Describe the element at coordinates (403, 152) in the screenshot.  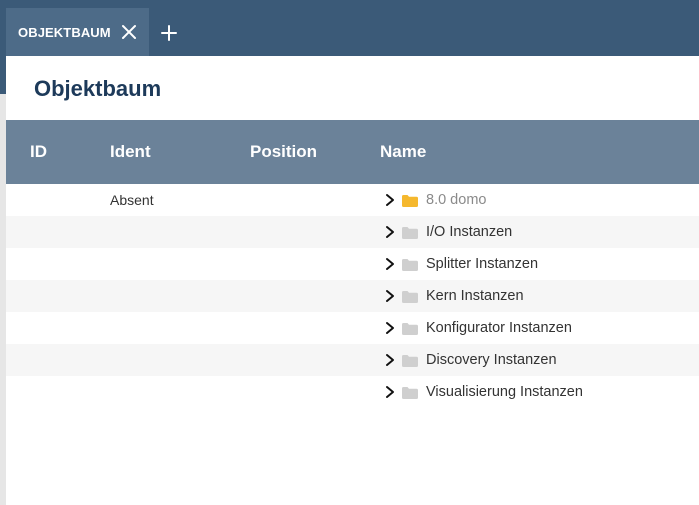
I see `column-header-name: Name` at that location.